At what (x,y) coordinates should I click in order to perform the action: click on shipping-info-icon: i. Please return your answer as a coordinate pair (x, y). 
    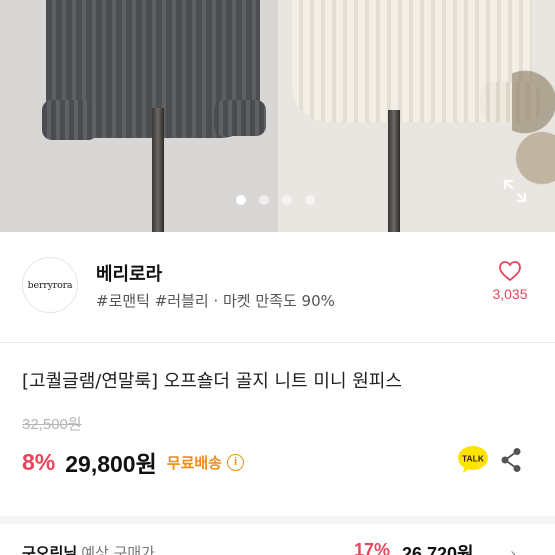
    Looking at the image, I should click on (235, 462).